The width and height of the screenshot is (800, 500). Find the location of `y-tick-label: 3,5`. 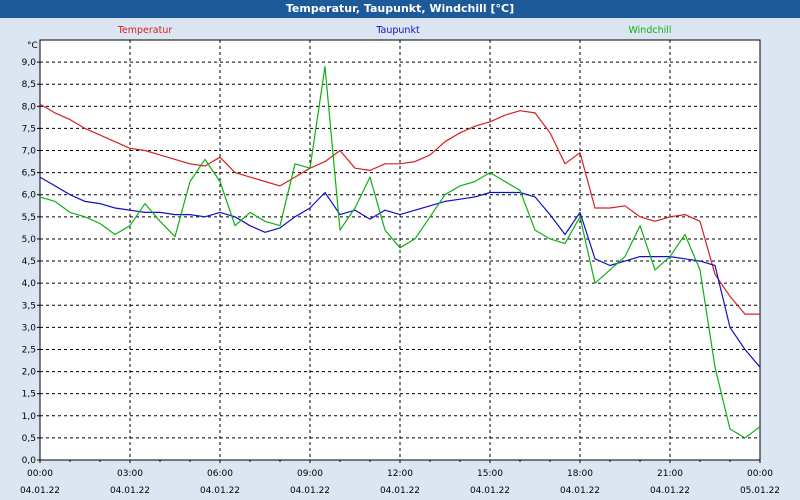

y-tick-label: 3,5 is located at coordinates (29, 306).